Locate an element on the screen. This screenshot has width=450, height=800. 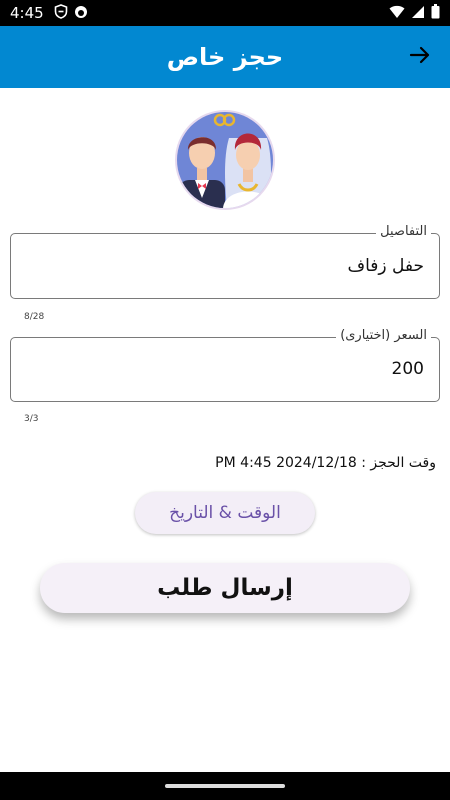
status-time: 4:45 is located at coordinates (27, 13).